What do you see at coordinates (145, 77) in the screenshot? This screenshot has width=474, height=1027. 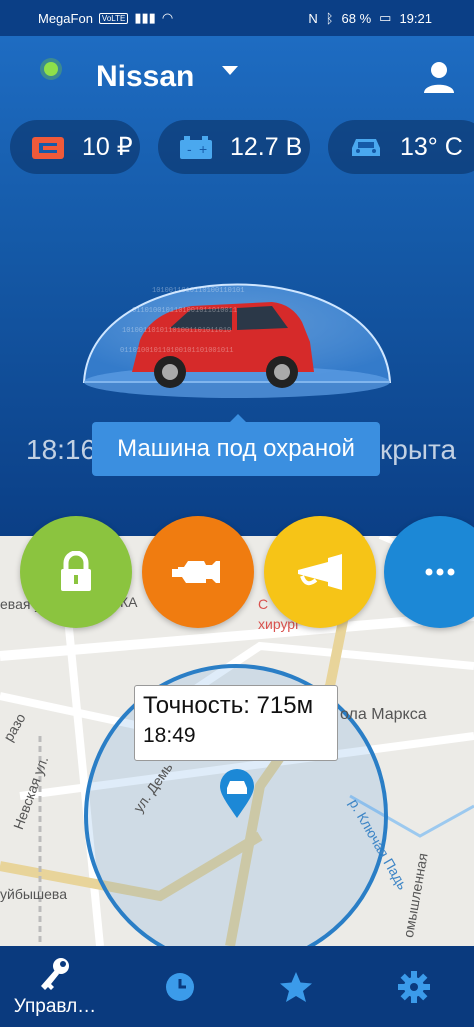 I see `car-title: Nissan` at bounding box center [145, 77].